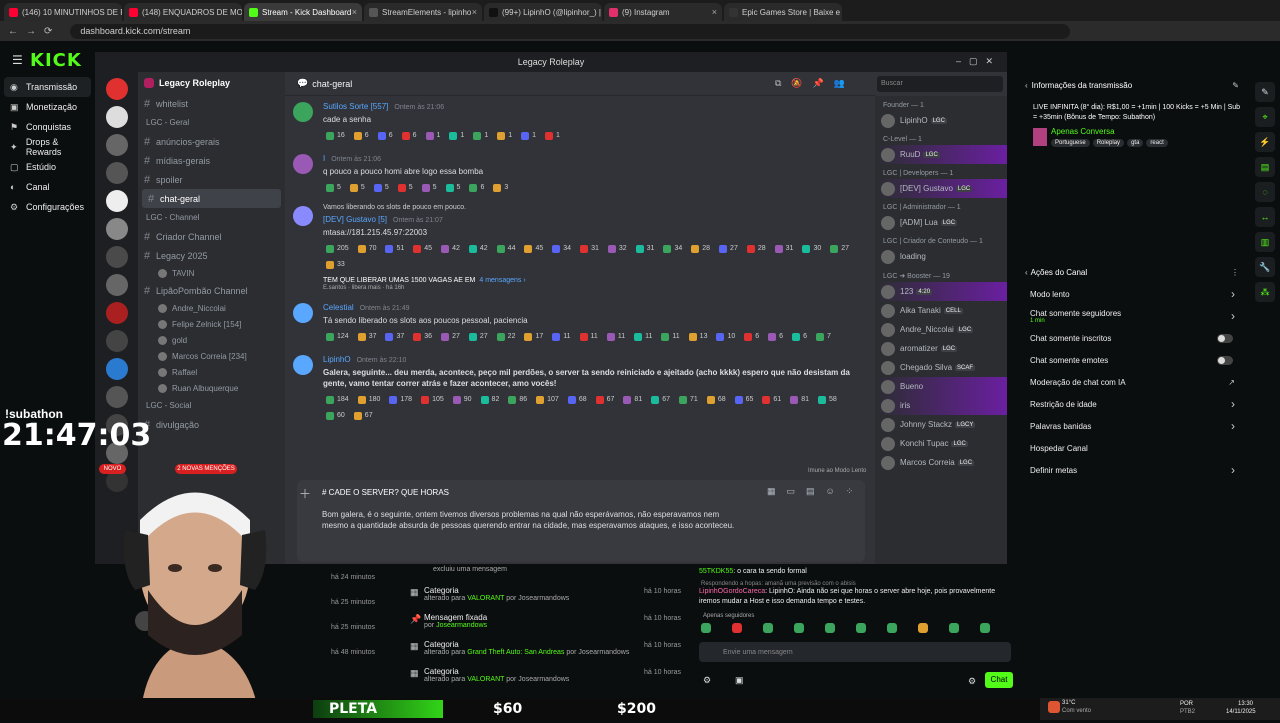  Describe the element at coordinates (941, 386) in the screenshot. I see `member-item: Bueno` at that location.